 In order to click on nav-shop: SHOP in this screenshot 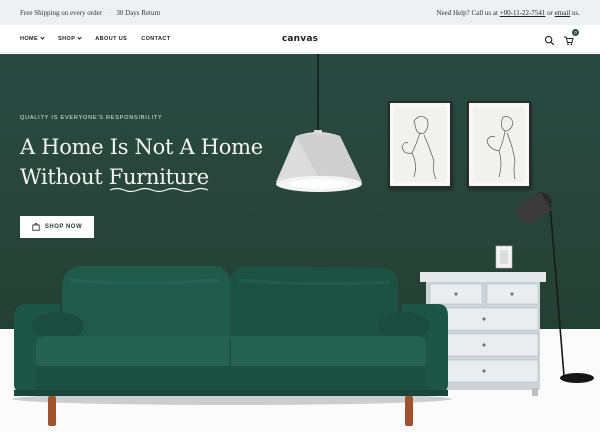, I will do `click(70, 38)`.